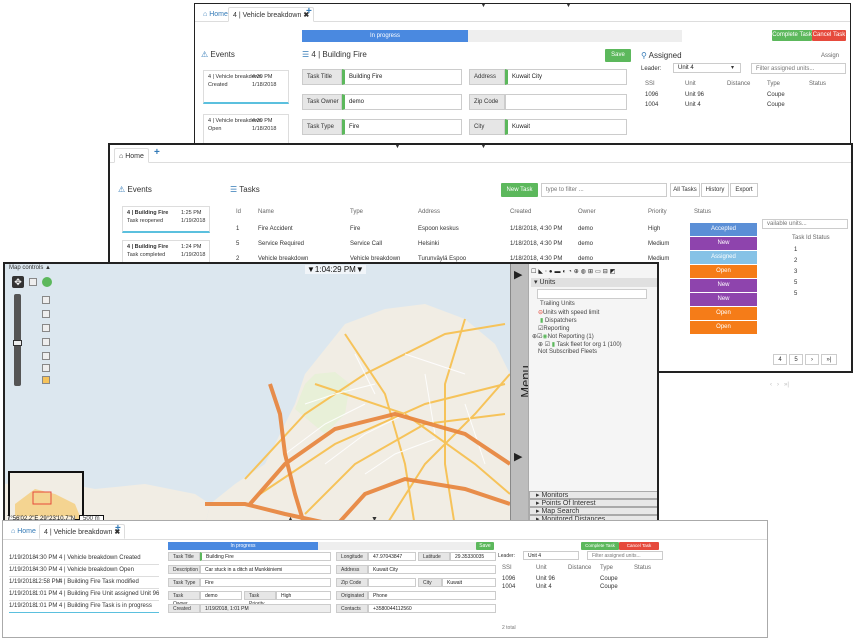 This screenshot has width=853, height=639. I want to click on monitors-section: ▸ Monitors, so click(593, 495).